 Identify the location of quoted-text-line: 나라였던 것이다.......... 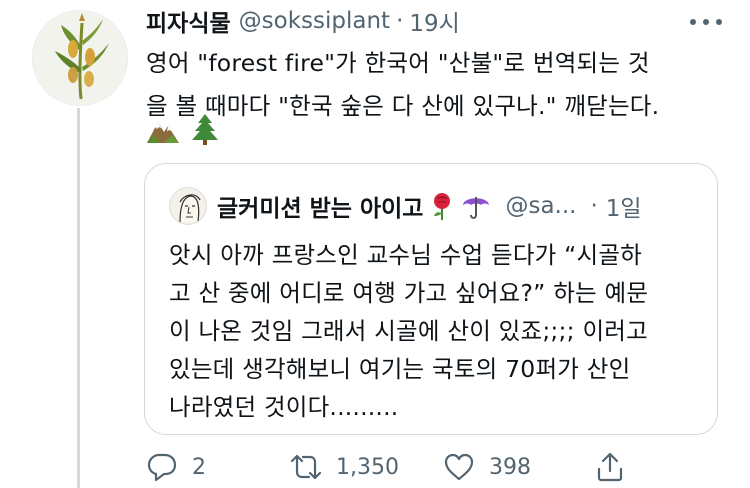
(284, 407).